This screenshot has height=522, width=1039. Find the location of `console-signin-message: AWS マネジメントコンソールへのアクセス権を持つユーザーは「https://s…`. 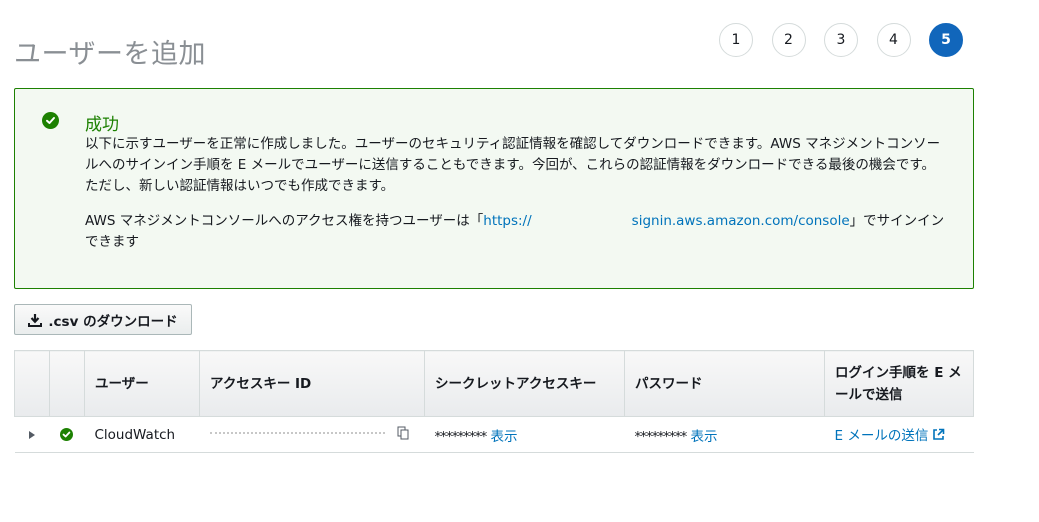

console-signin-message: AWS マネジメントコンソールへのアクセス権を持つユーザーは「https://s… is located at coordinates (516, 232).